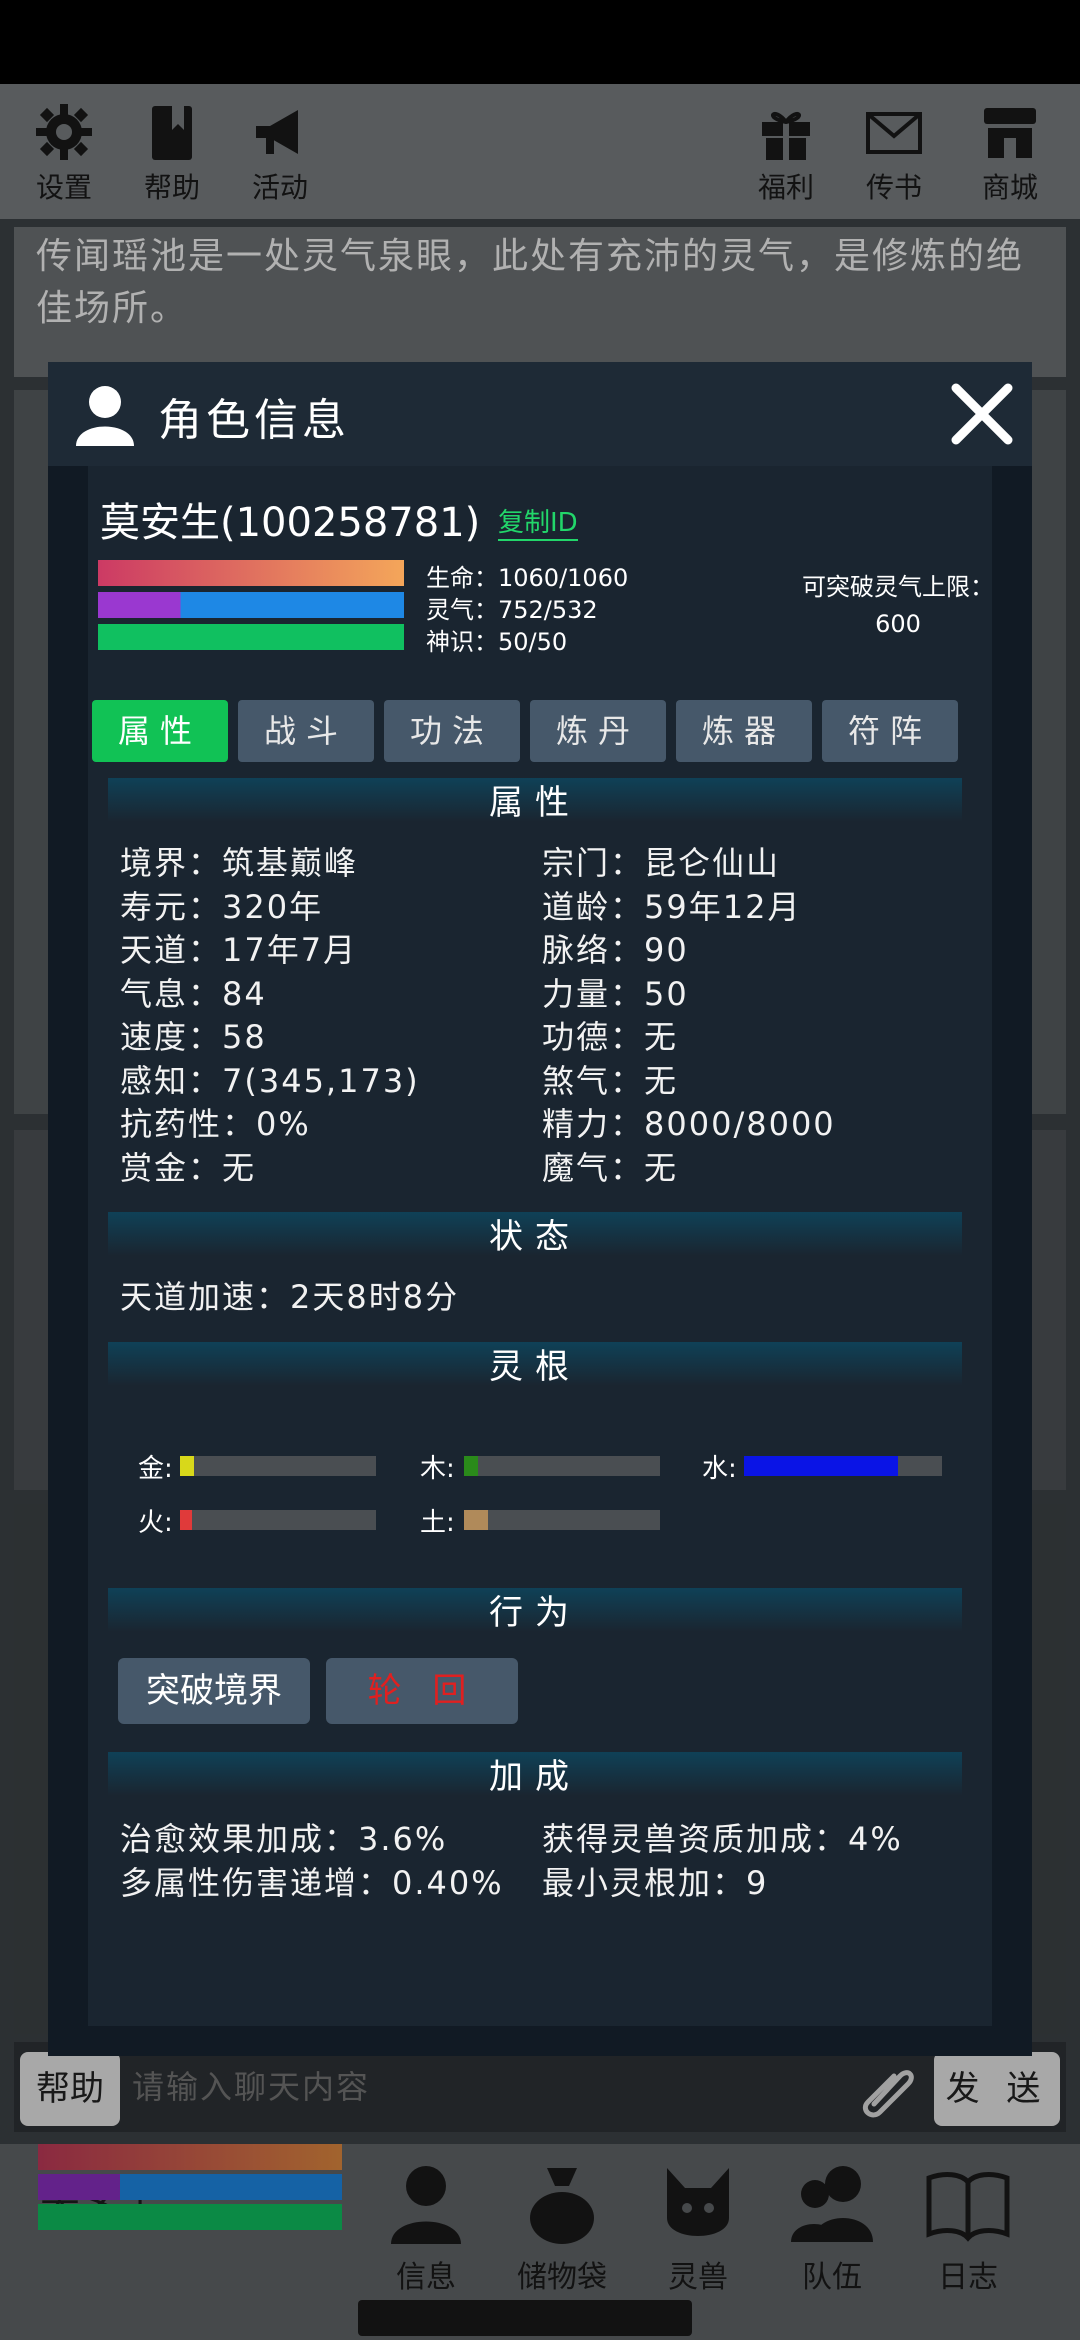 This screenshot has height=2340, width=1080. What do you see at coordinates (437, 1523) in the screenshot?
I see `root-label-4: 土:` at bounding box center [437, 1523].